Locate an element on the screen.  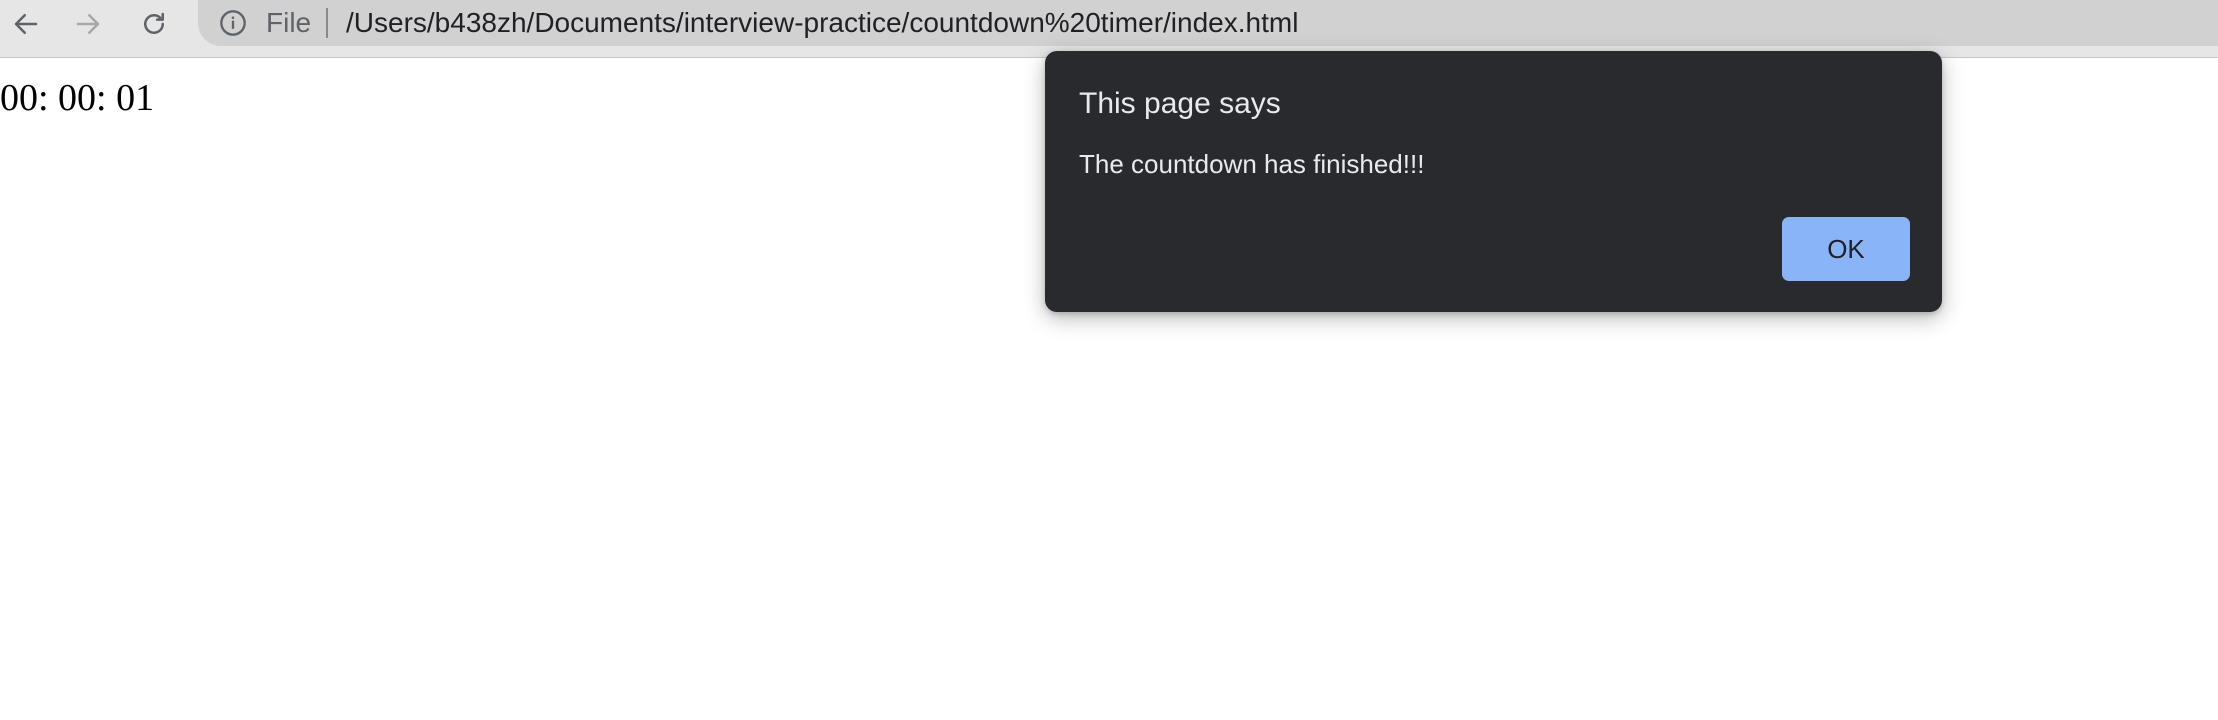
ok-button: OK is located at coordinates (1846, 249).